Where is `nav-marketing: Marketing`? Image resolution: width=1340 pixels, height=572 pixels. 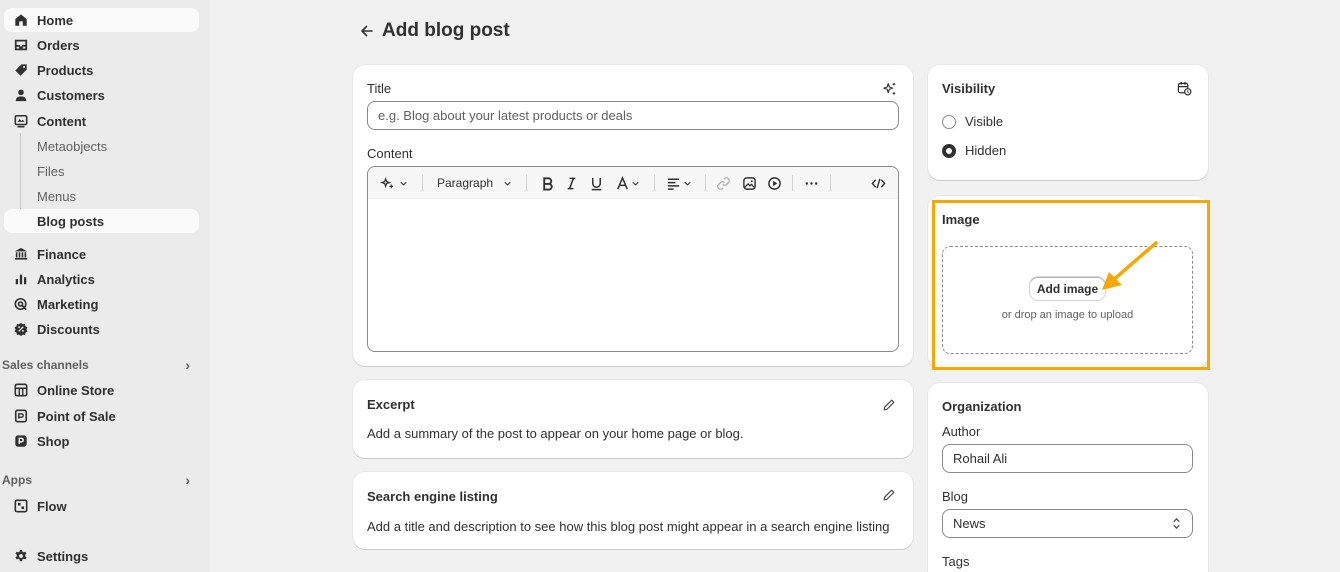
nav-marketing: Marketing is located at coordinates (101, 304).